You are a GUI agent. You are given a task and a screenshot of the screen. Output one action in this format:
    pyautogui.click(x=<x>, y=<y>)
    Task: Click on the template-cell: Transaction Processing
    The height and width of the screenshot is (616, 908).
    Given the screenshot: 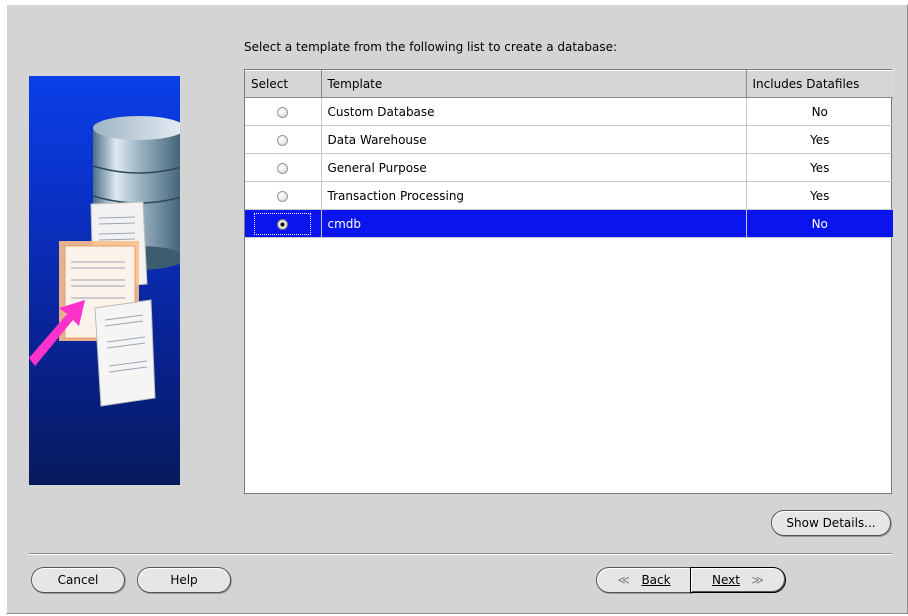 What is the action you would take?
    pyautogui.click(x=534, y=195)
    